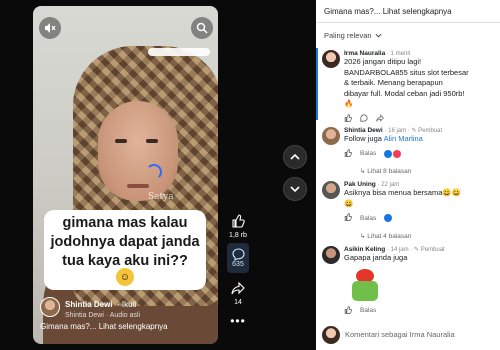 Image resolution: width=500 pixels, height=350 pixels. What do you see at coordinates (408, 31) in the screenshot?
I see `sort-dropdown: Paling relevan` at bounding box center [408, 31].